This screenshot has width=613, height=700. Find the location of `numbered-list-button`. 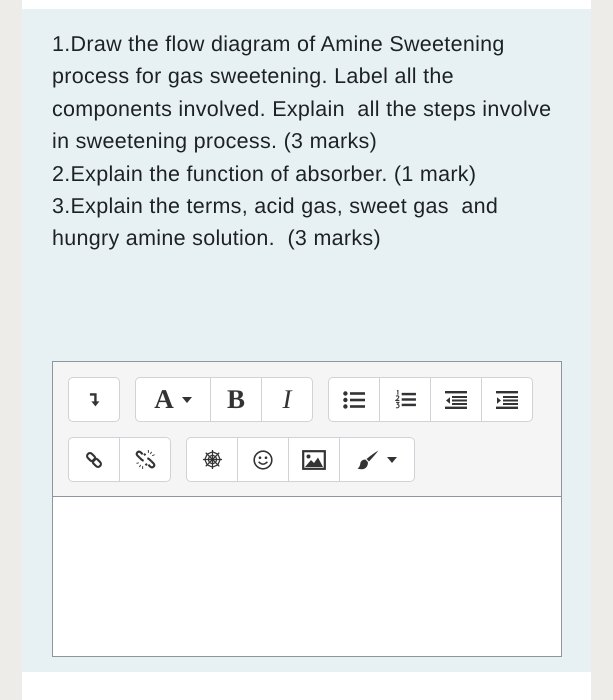

numbered-list-button is located at coordinates (405, 399).